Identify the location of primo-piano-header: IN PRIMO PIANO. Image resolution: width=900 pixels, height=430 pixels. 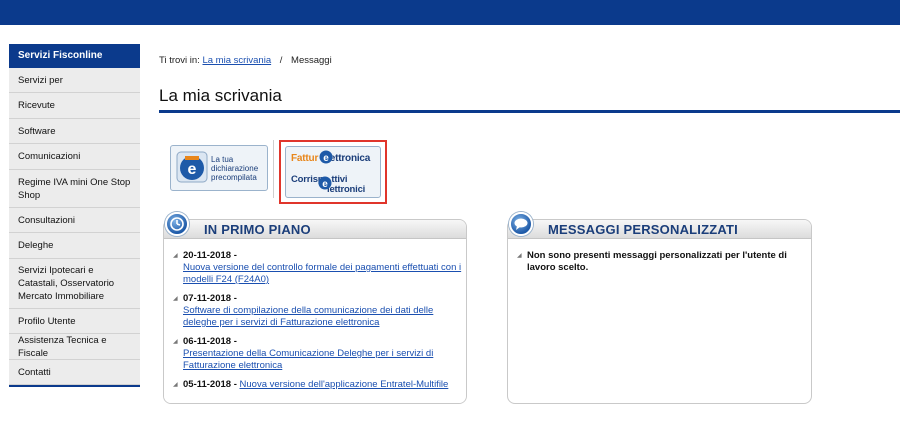
(315, 229).